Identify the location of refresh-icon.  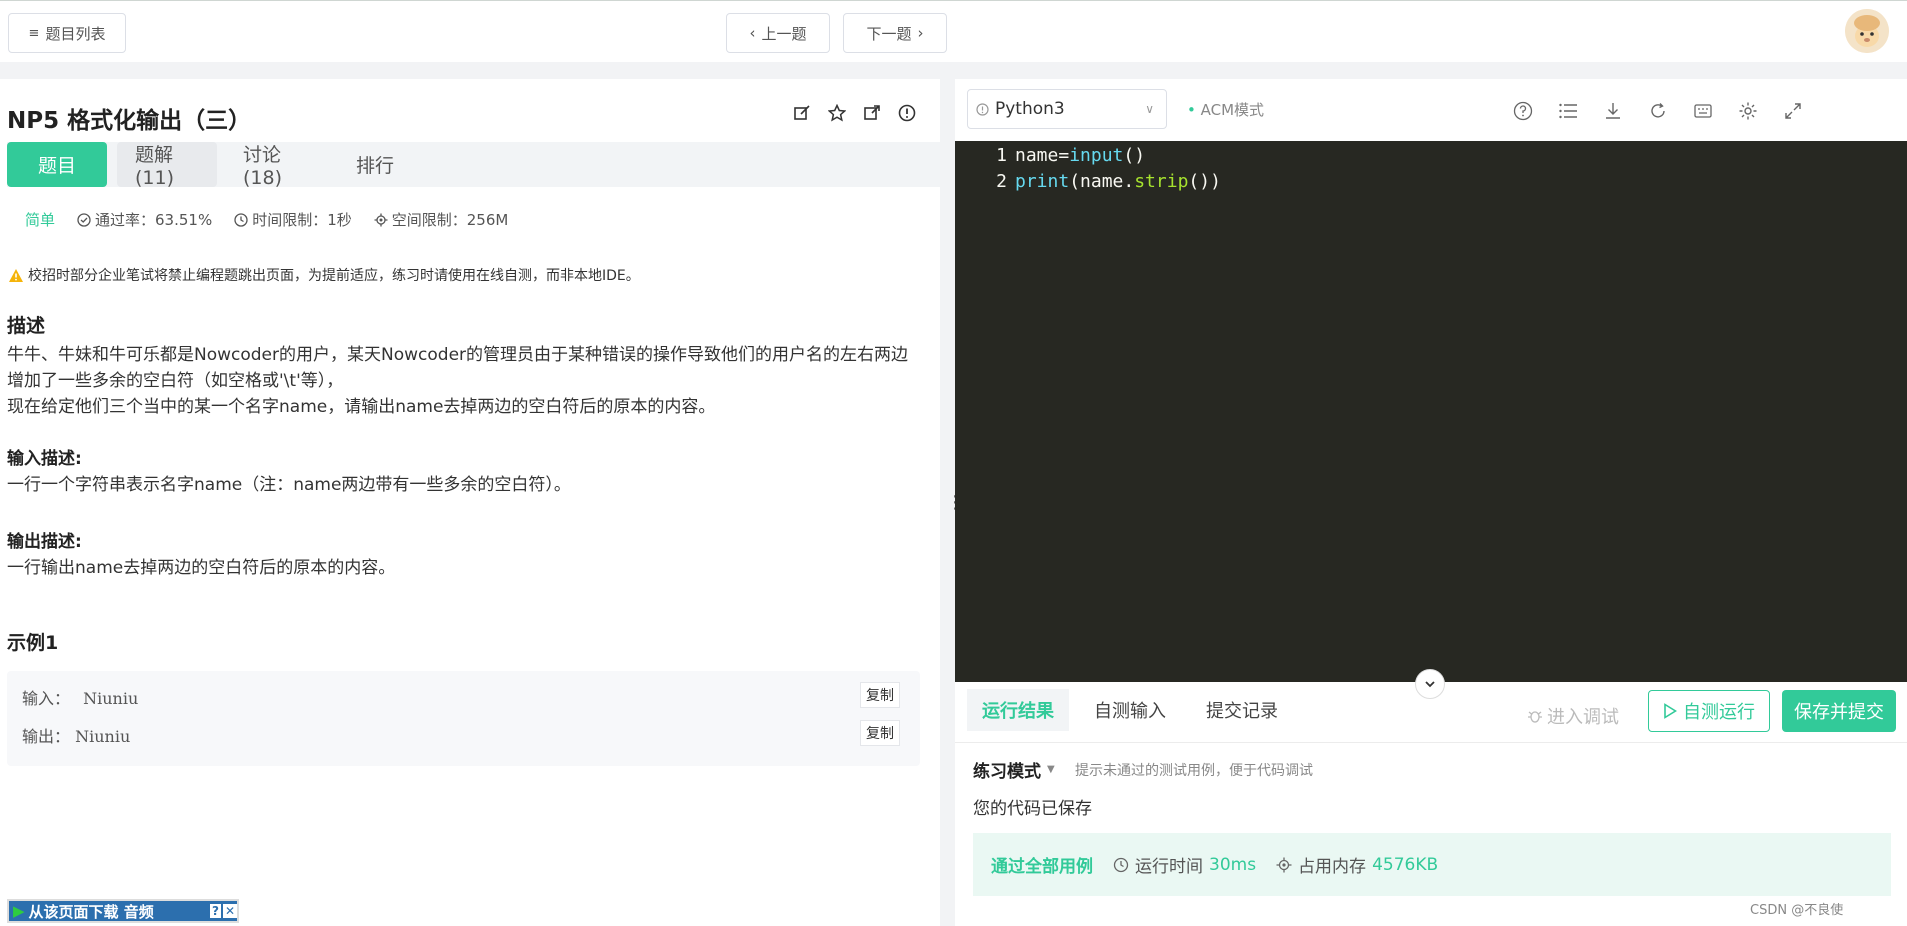
(1657, 110).